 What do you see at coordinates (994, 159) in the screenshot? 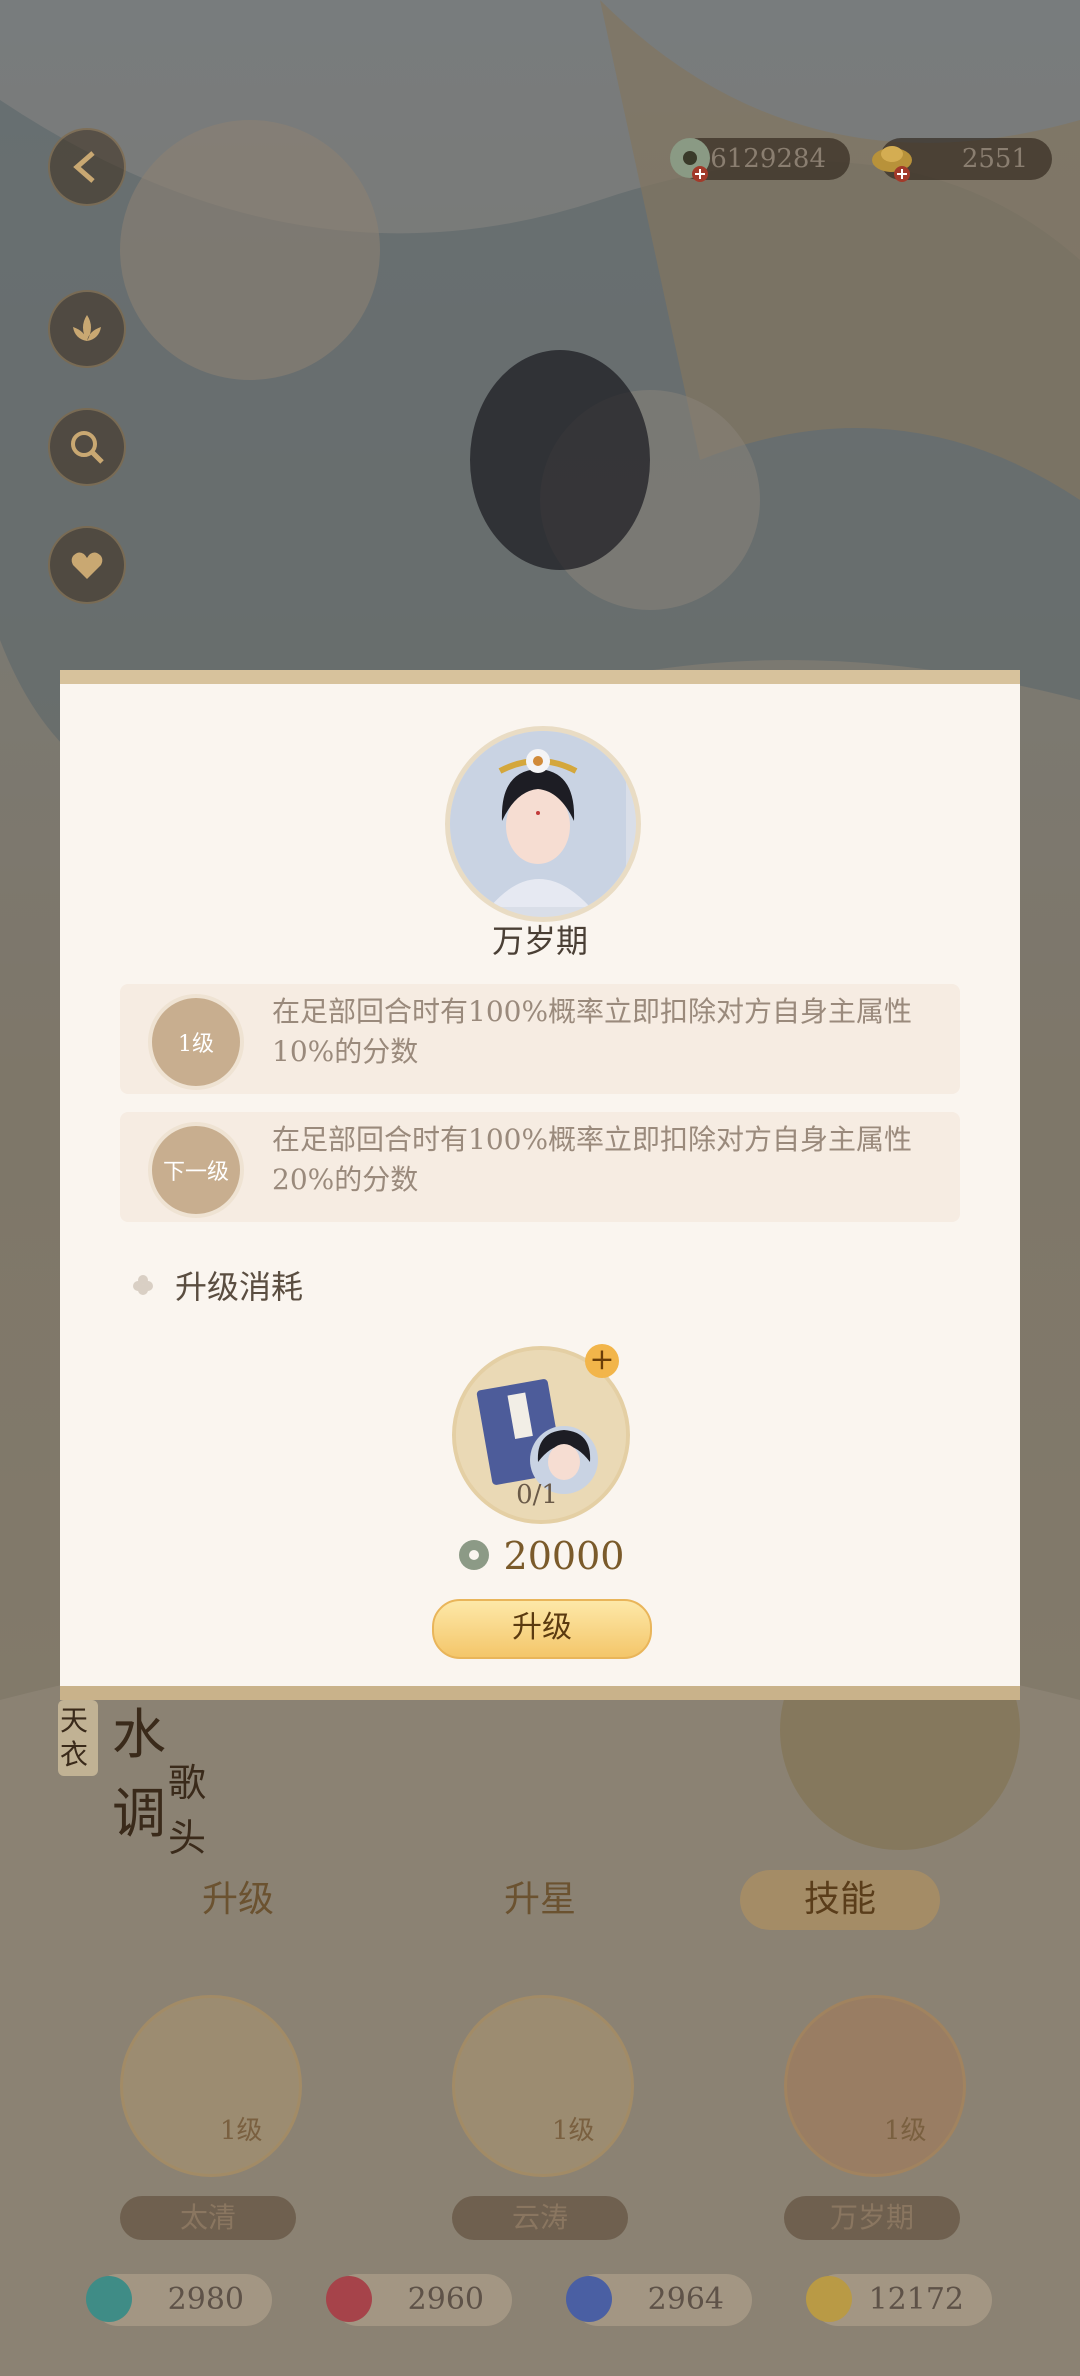
I see `gold-value: 2551` at bounding box center [994, 159].